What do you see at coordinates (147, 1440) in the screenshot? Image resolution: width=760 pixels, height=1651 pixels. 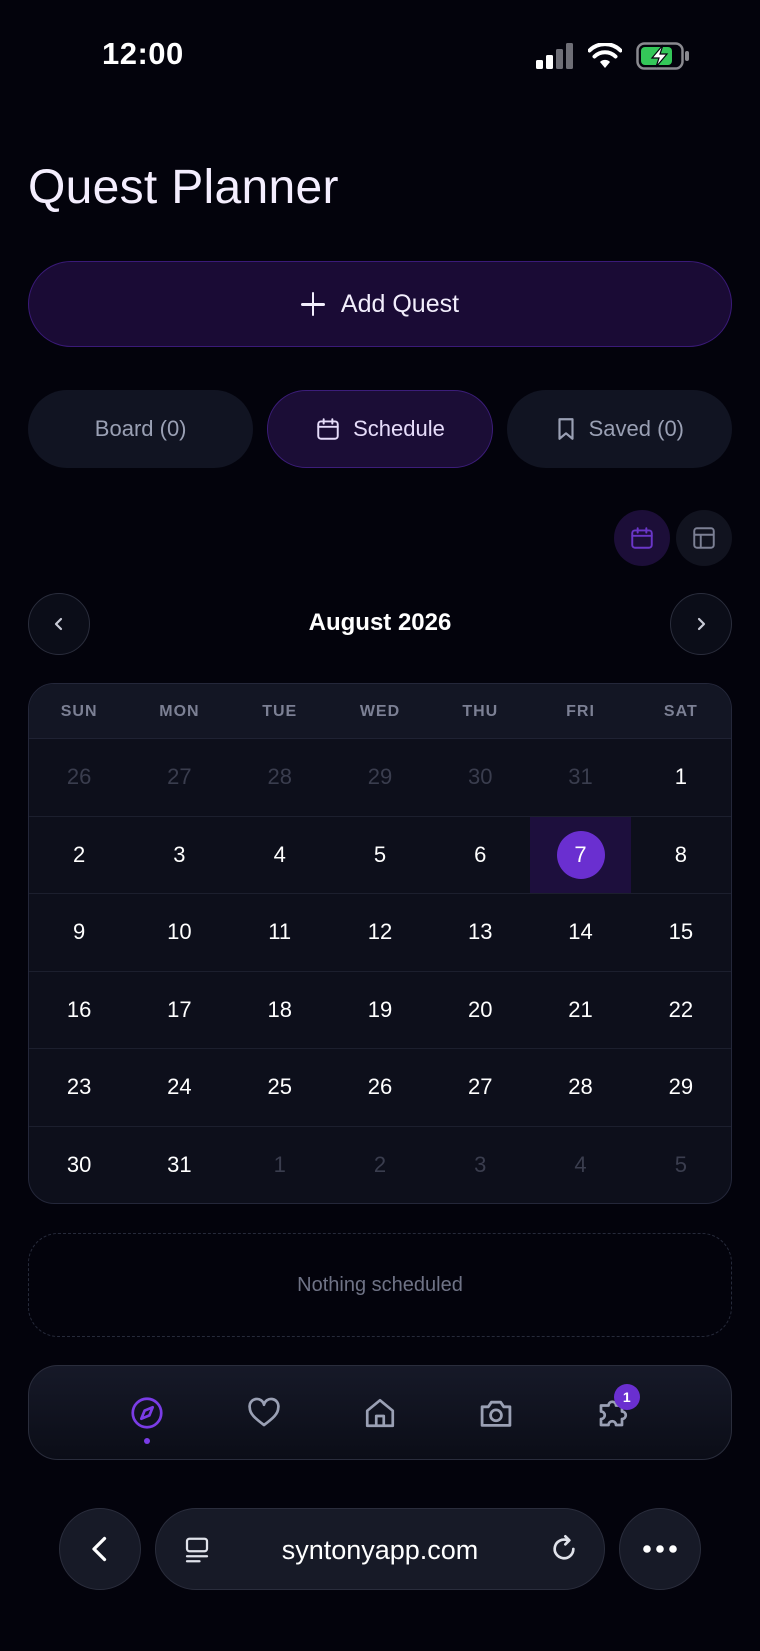 I see `active-indicator` at bounding box center [147, 1440].